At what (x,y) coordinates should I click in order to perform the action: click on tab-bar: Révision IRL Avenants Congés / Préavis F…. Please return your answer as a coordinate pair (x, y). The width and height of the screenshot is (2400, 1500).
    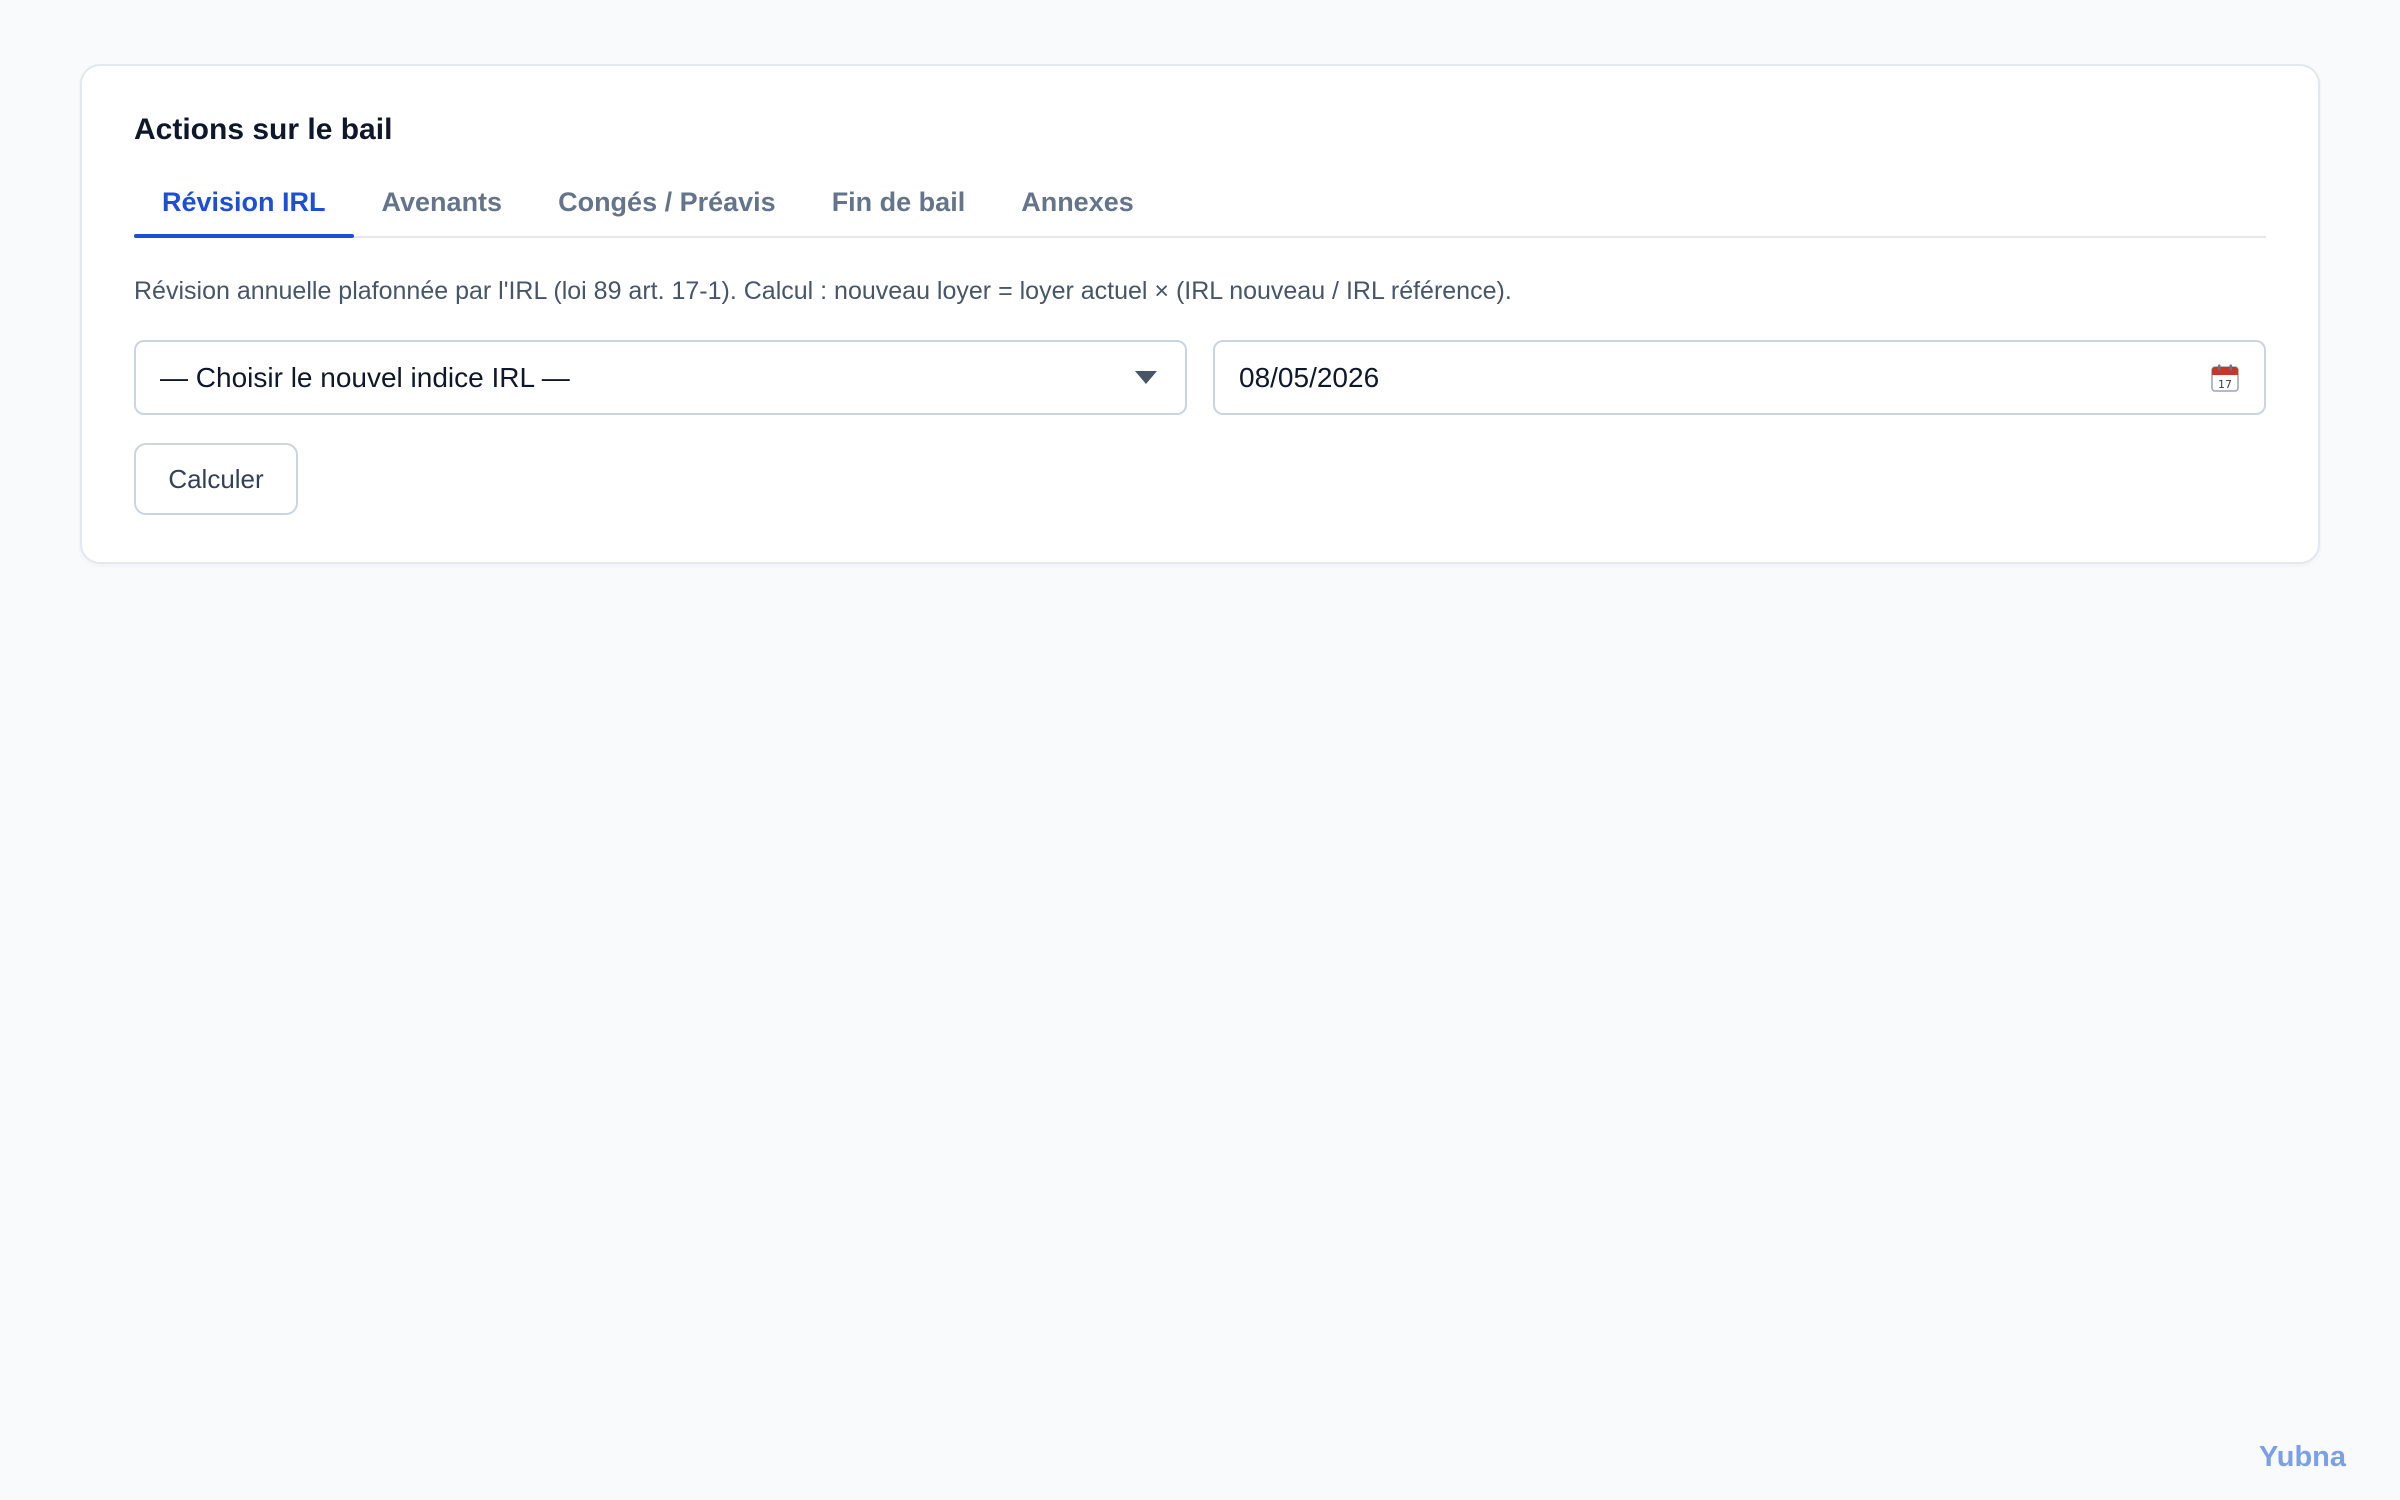
    Looking at the image, I should click on (1200, 205).